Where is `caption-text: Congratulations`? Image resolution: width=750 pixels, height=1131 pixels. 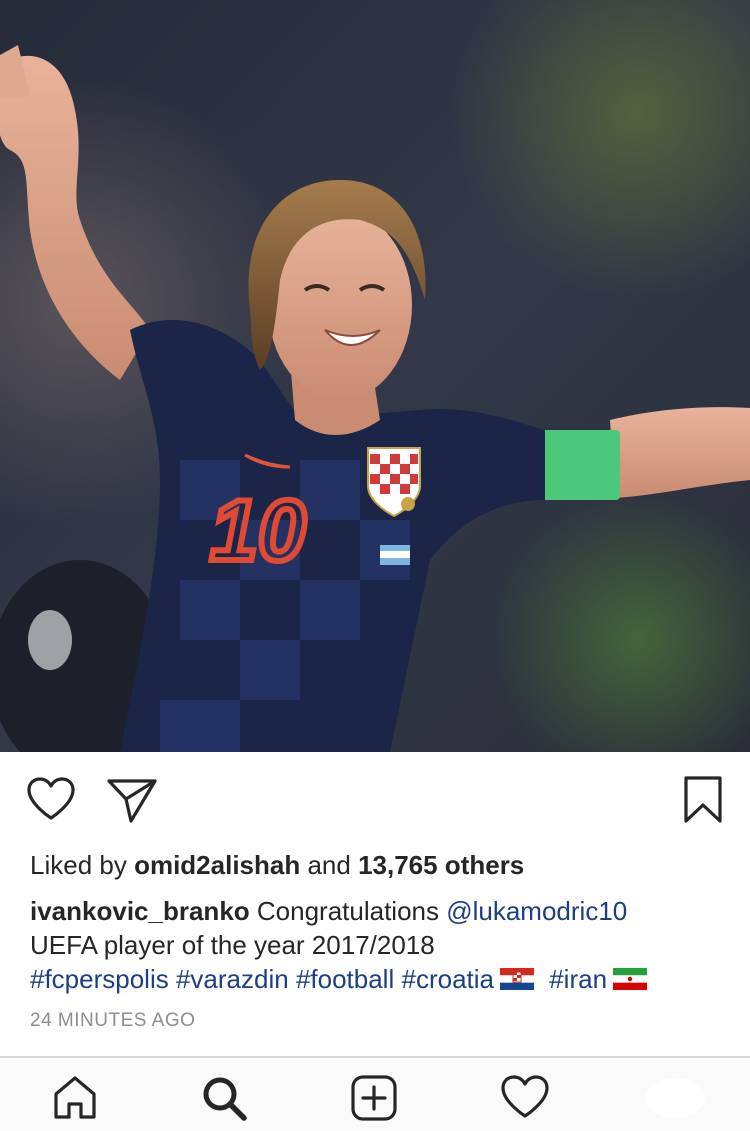 caption-text: Congratulations is located at coordinates (348, 911).